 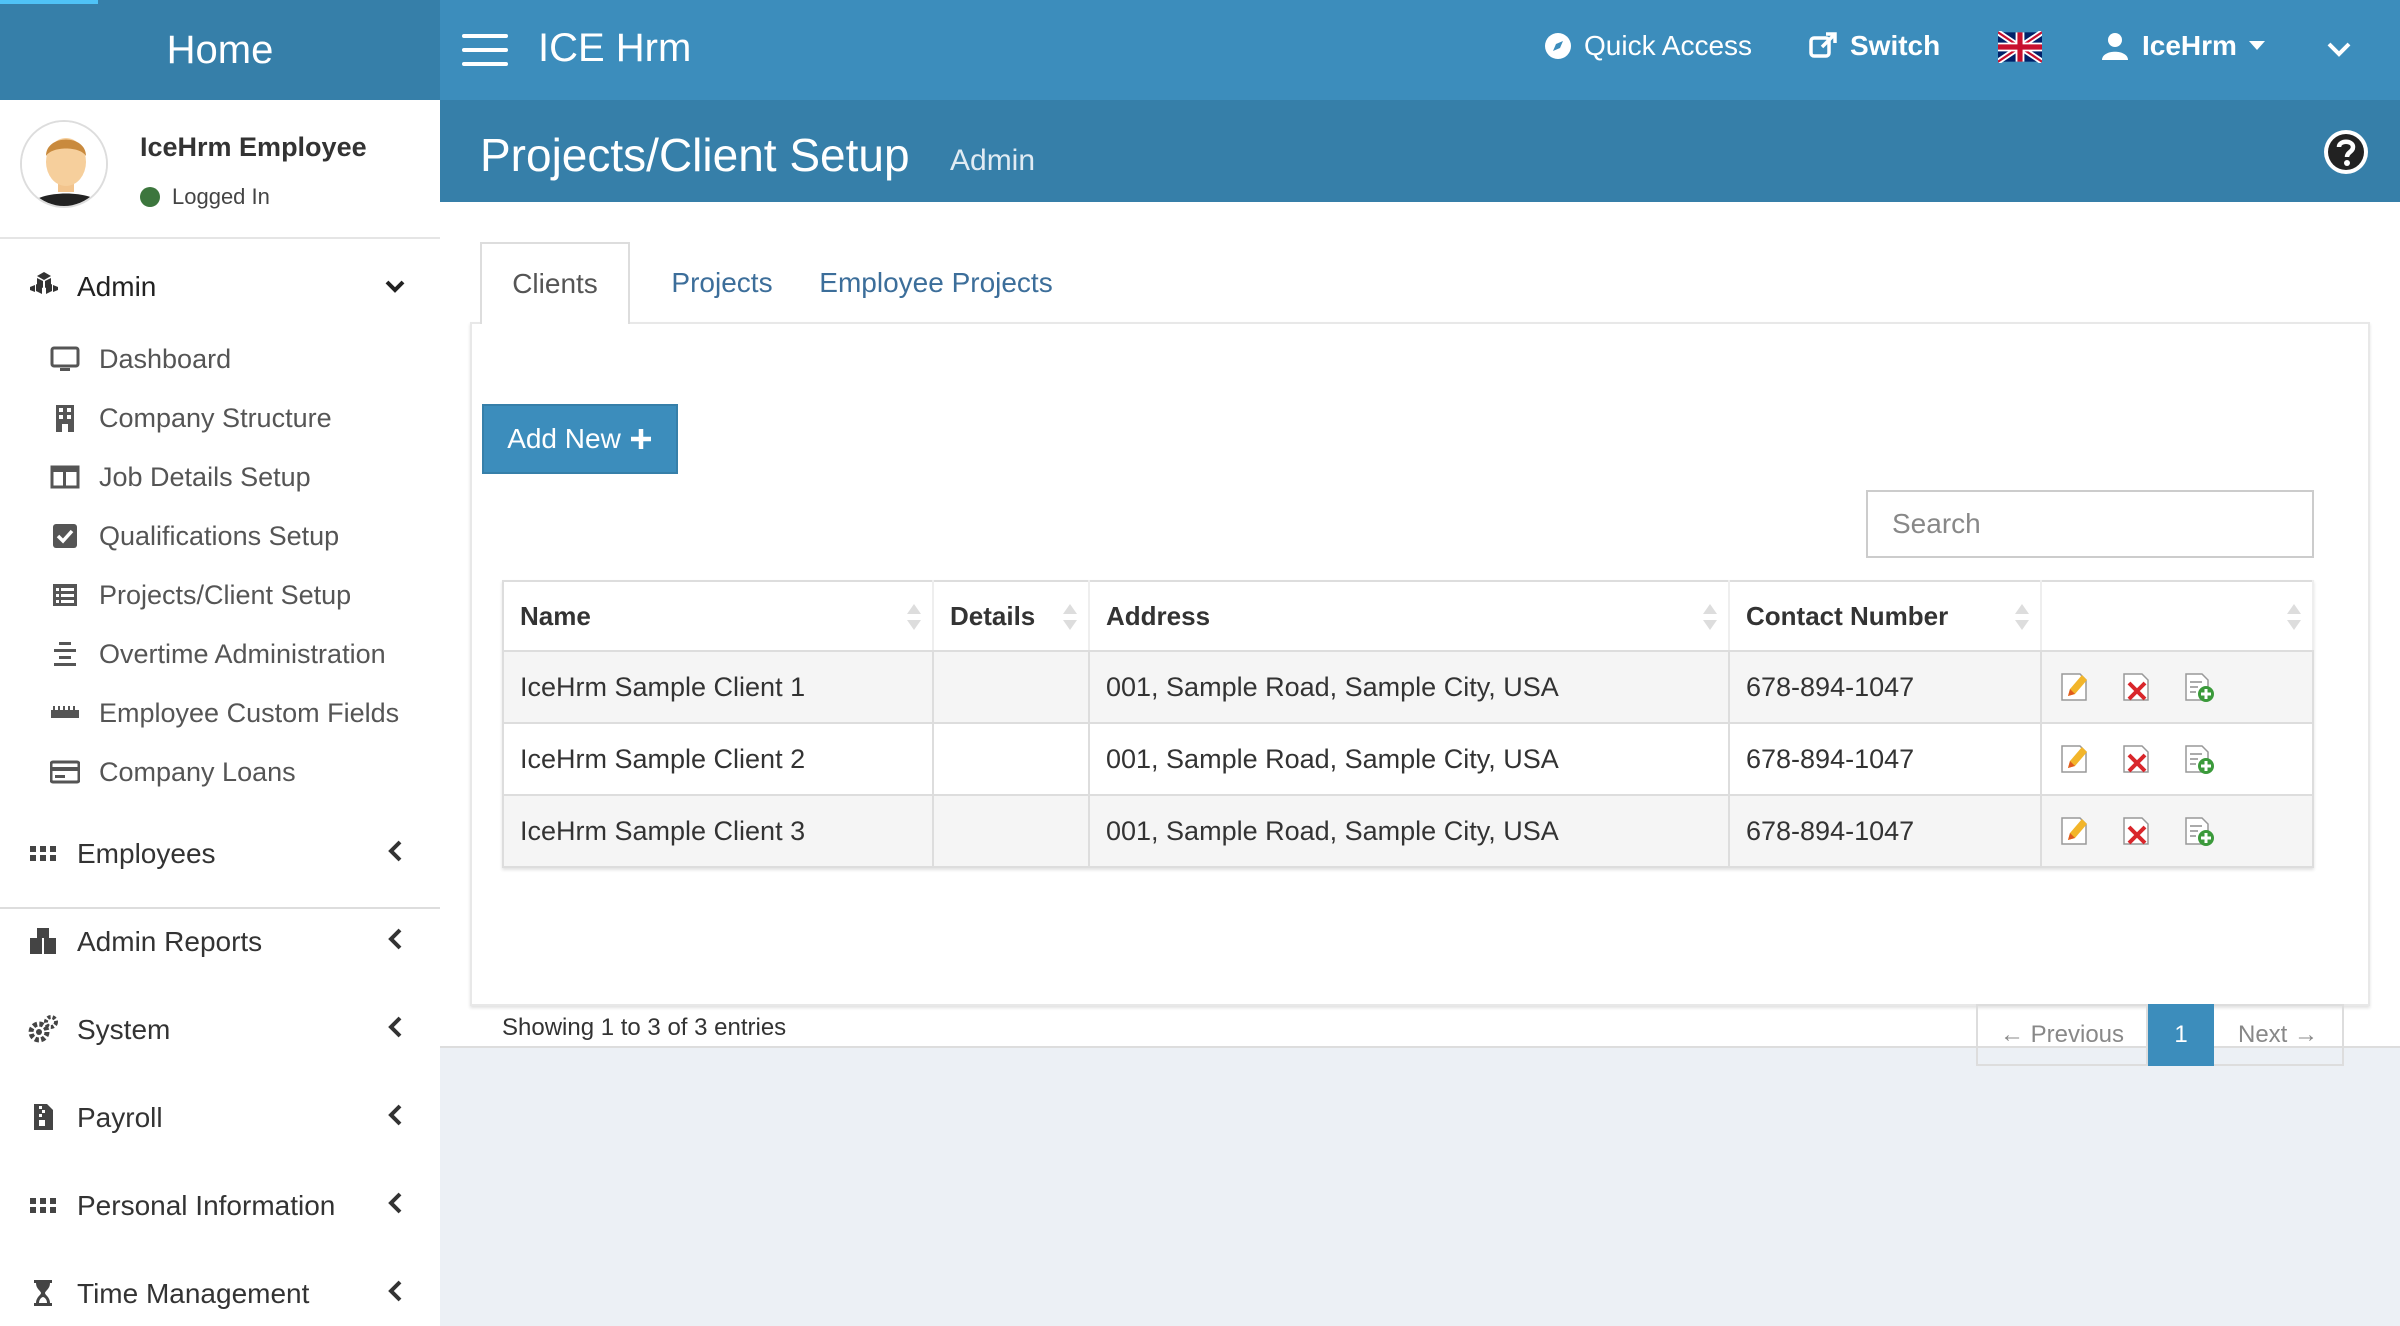 I want to click on chevron-down-icon, so click(x=2339, y=49).